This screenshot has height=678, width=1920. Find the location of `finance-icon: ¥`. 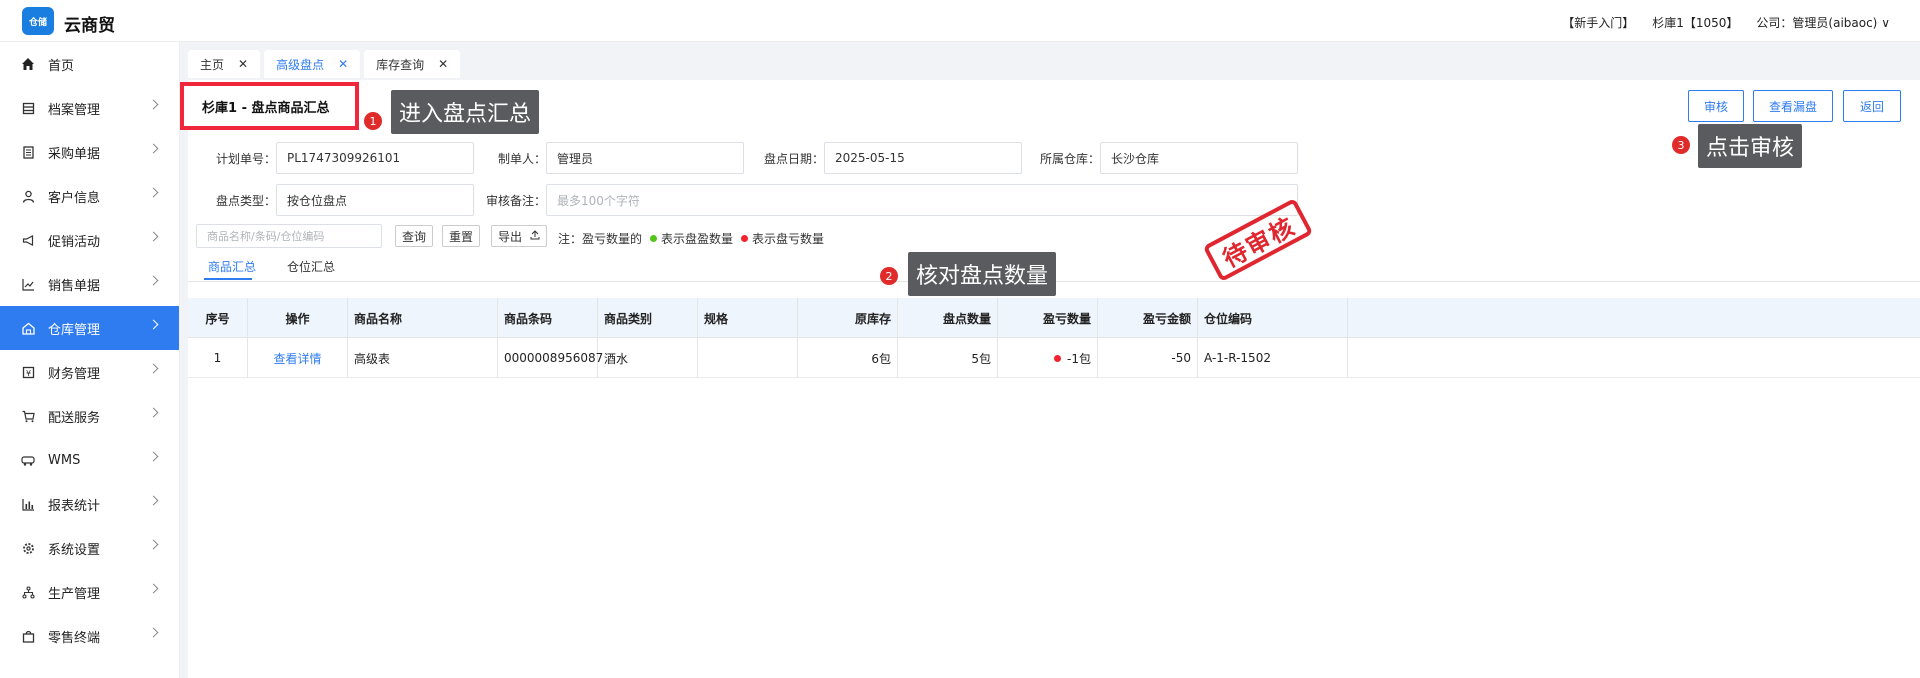

finance-icon: ¥ is located at coordinates (28, 372).